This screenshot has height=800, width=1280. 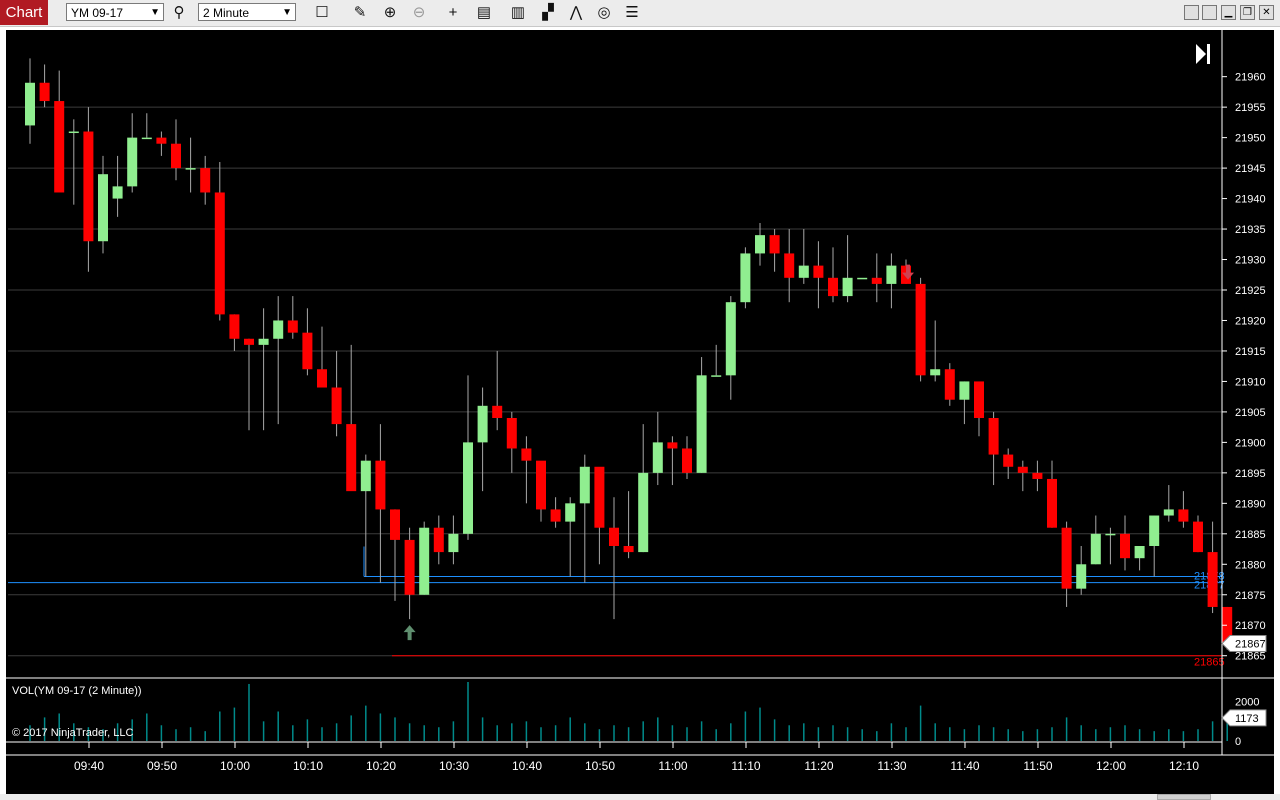 I want to click on scrollbar-thumb, so click(x=1184, y=797).